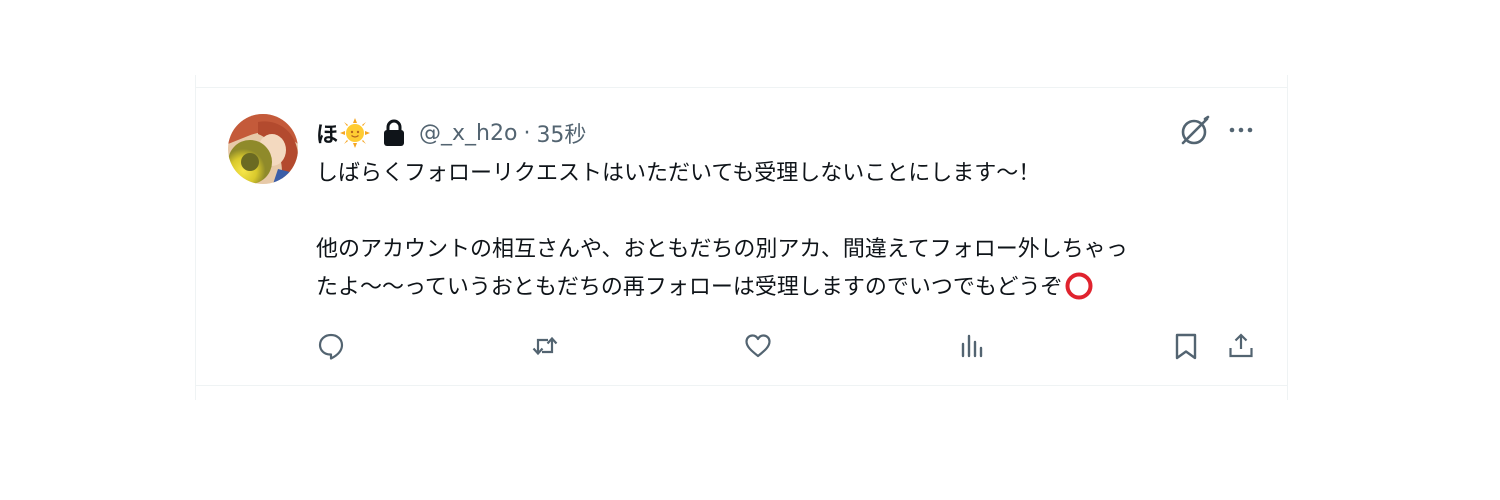 The width and height of the screenshot is (1500, 500). What do you see at coordinates (722, 249) in the screenshot?
I see `tweet-text-line: 他のアカウントの相互さんや、おともだちの別アカ、間違えてフォロー外しちゃっ` at bounding box center [722, 249].